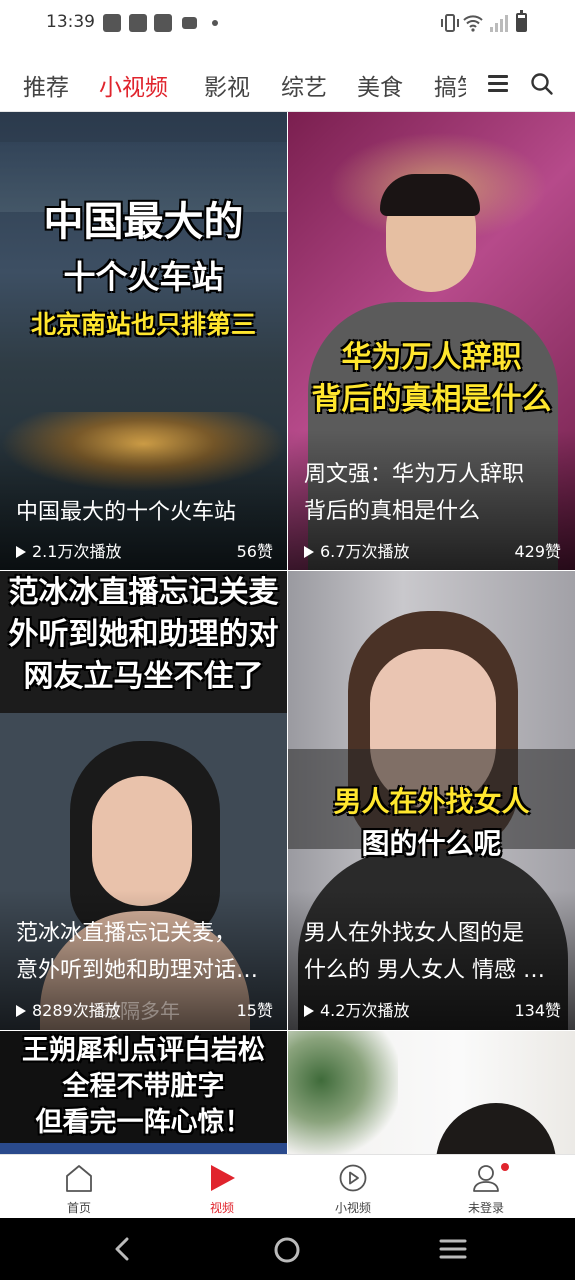  Describe the element at coordinates (352, 1208) in the screenshot. I see `nav-label: 小视频` at that location.